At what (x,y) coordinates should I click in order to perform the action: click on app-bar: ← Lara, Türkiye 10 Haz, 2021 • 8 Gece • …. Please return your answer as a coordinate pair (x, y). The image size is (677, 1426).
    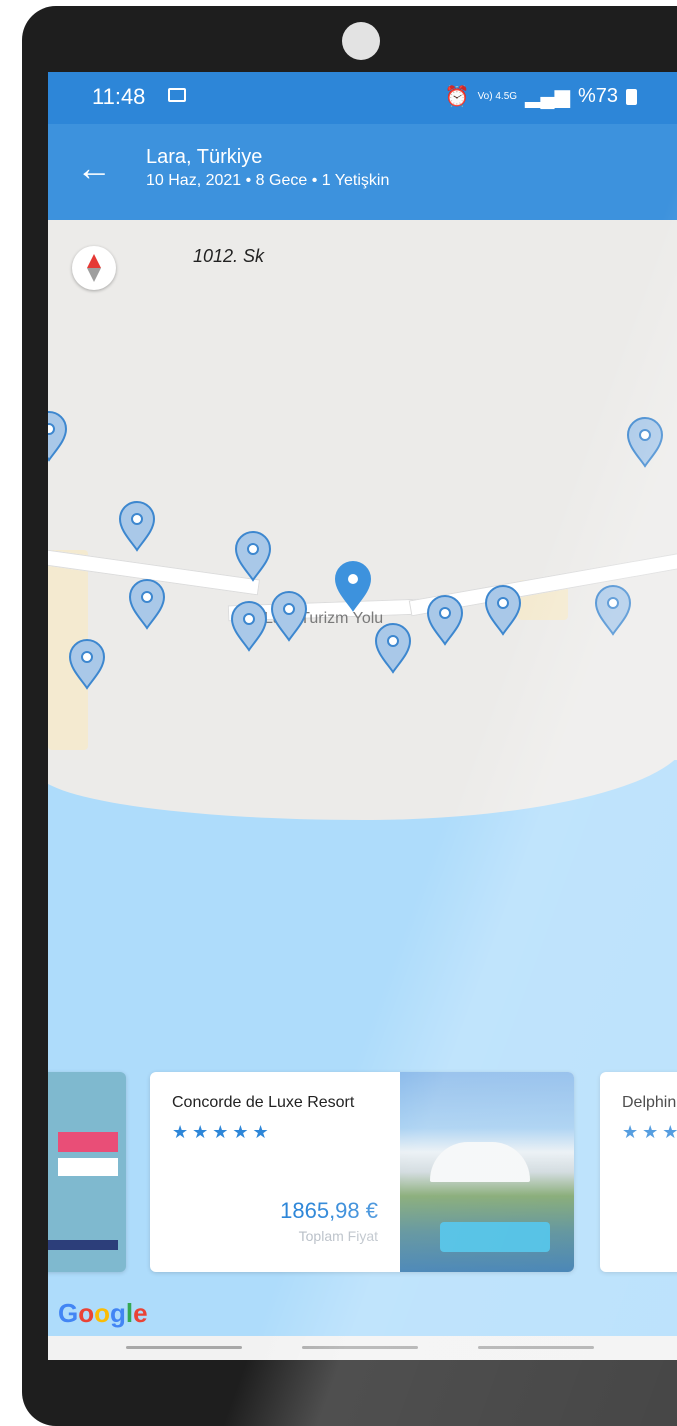
    Looking at the image, I should click on (362, 172).